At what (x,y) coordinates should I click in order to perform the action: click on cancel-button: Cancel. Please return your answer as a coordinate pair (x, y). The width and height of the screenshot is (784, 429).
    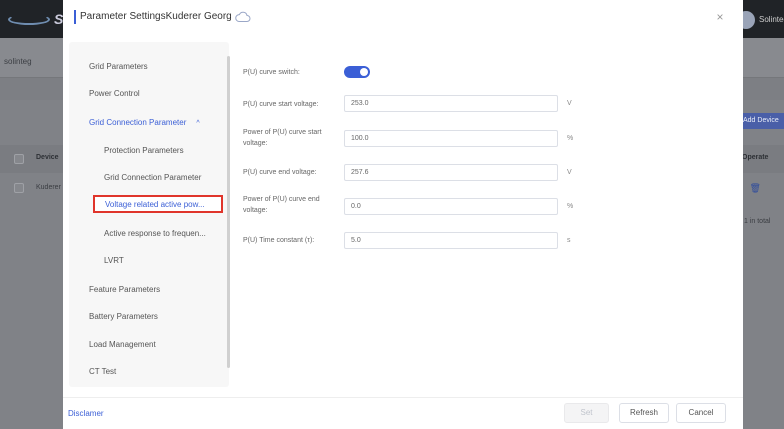
    Looking at the image, I should click on (701, 413).